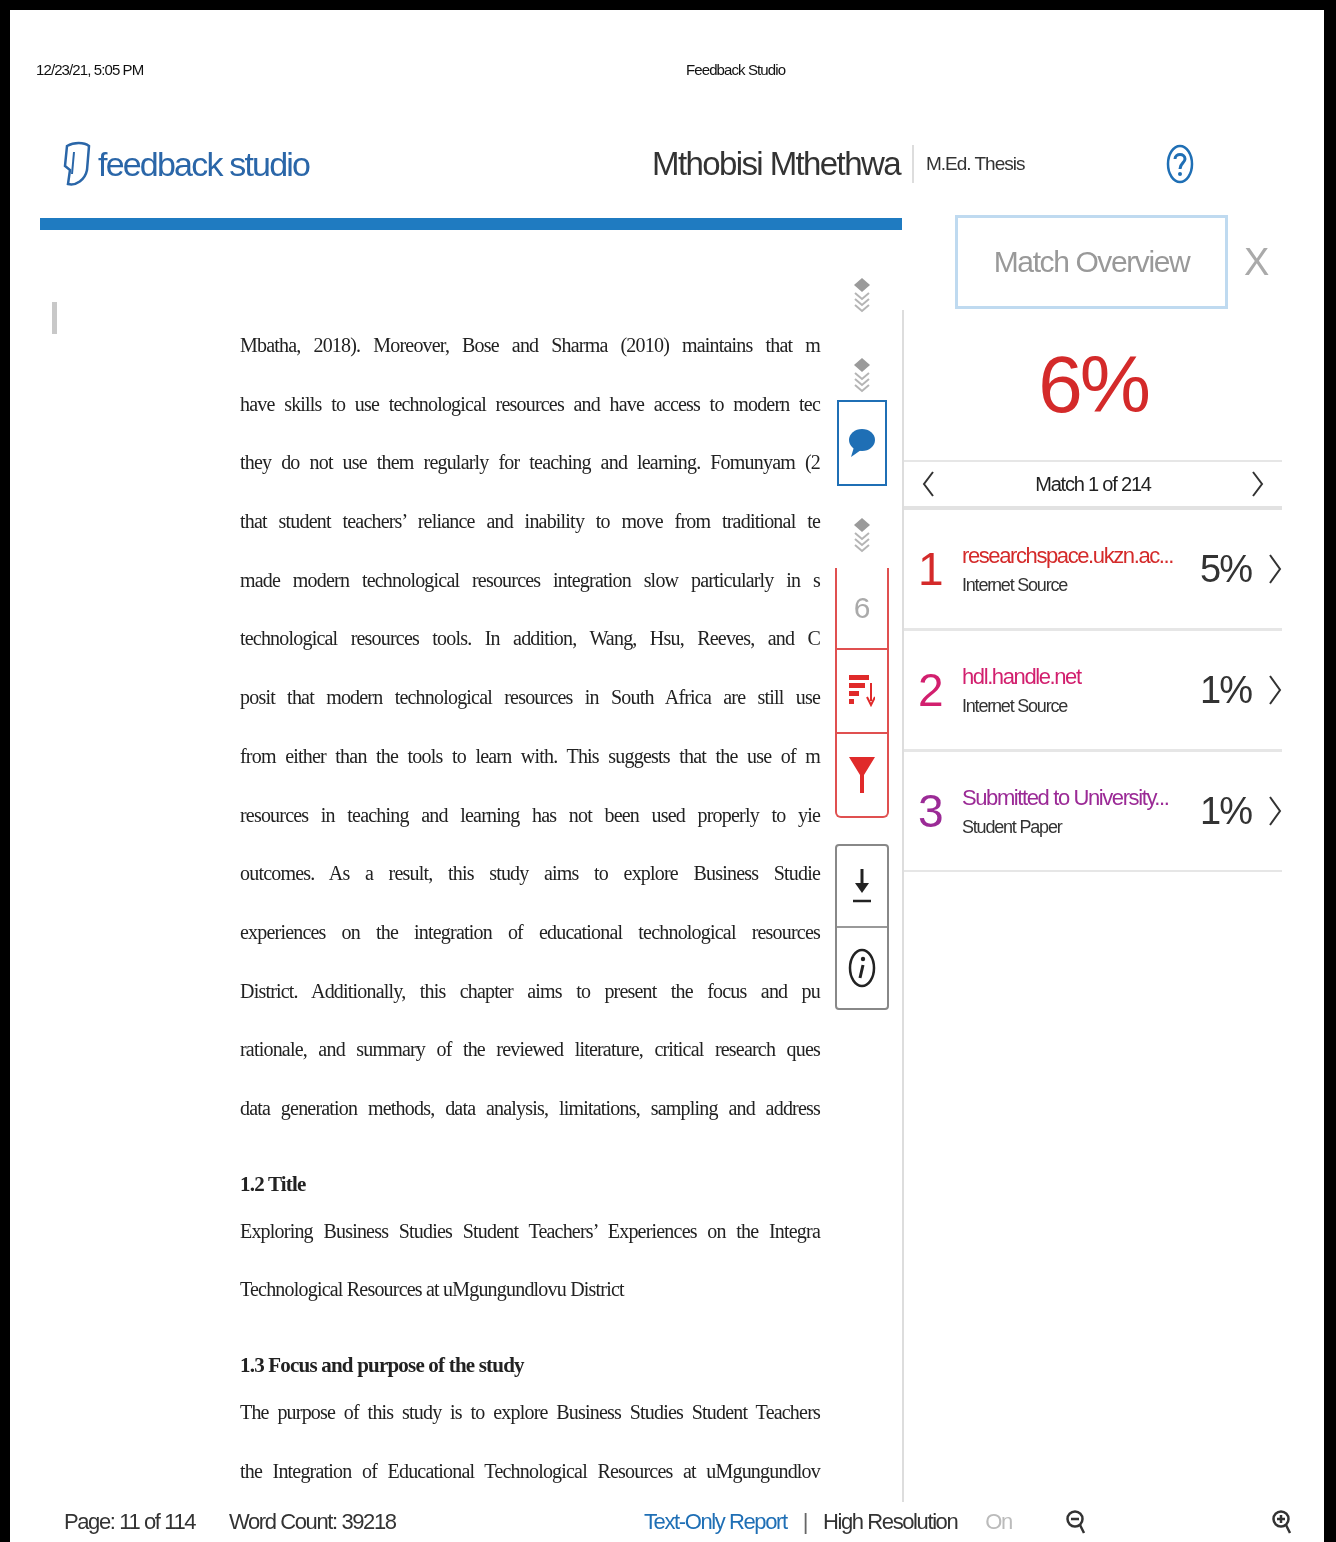 This screenshot has height=1542, width=1336. What do you see at coordinates (931, 569) in the screenshot?
I see `match-number: 1` at bounding box center [931, 569].